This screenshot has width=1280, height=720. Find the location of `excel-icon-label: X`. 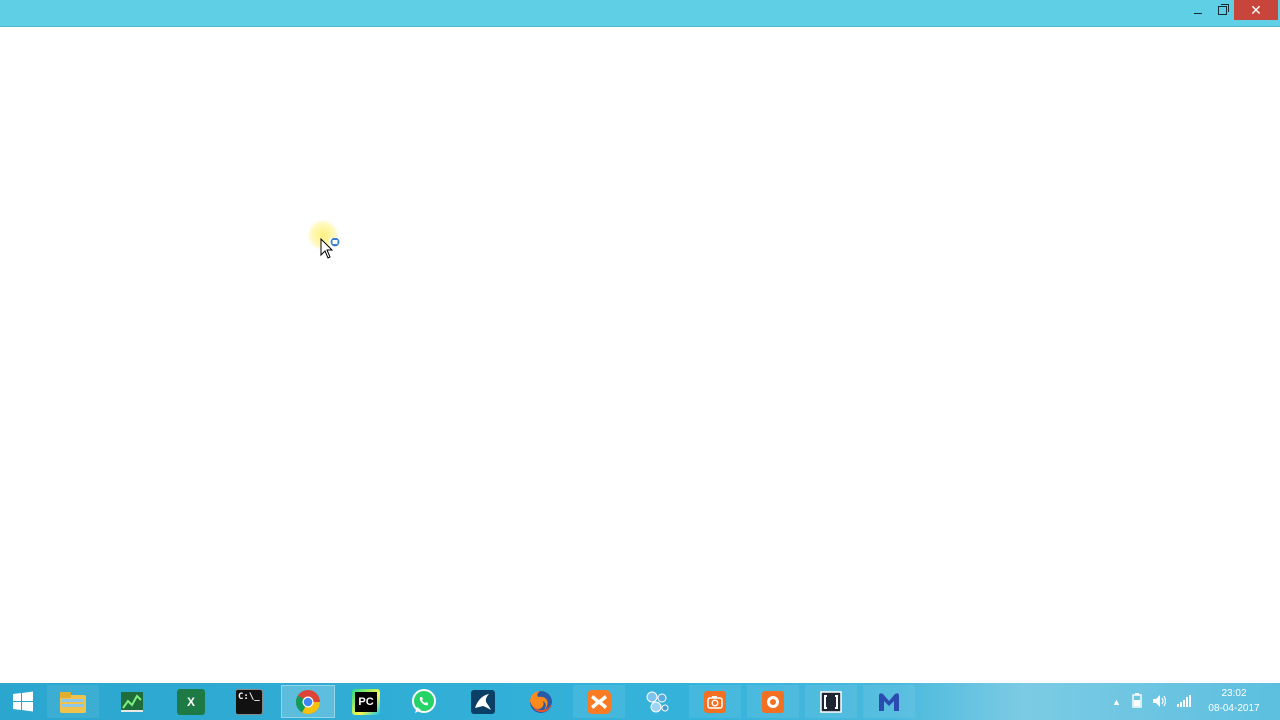

excel-icon-label: X is located at coordinates (190, 701).